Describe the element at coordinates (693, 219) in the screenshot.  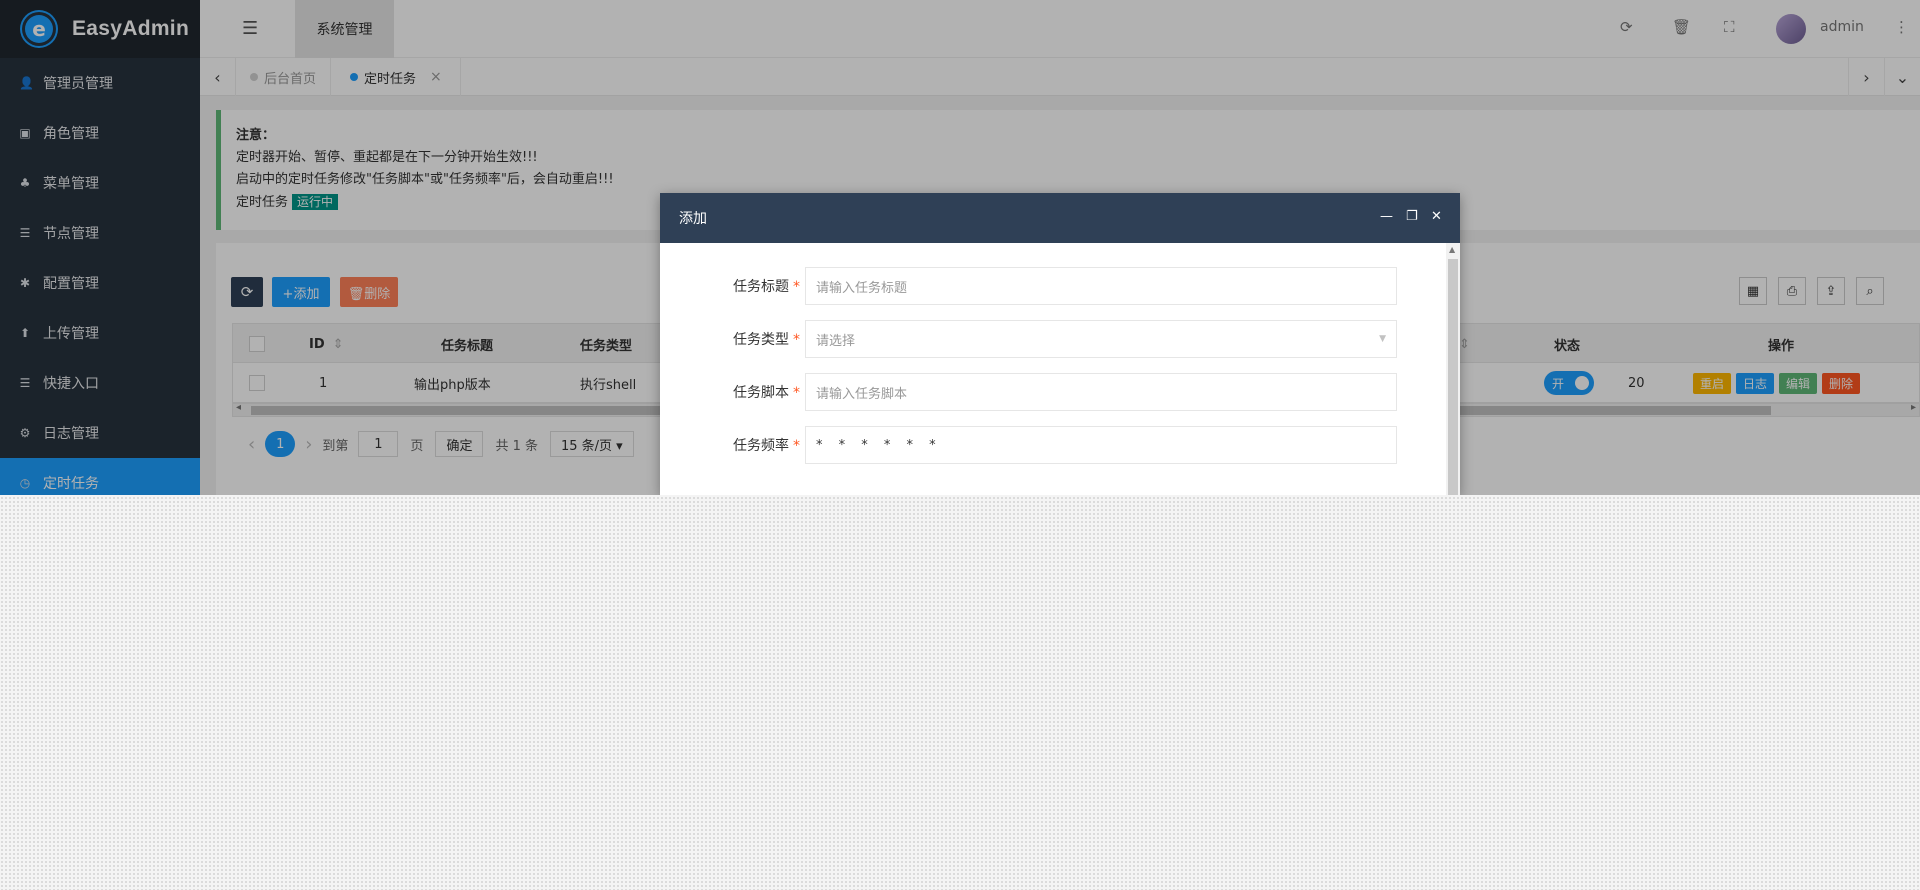
I see `modal-title: 添加` at that location.